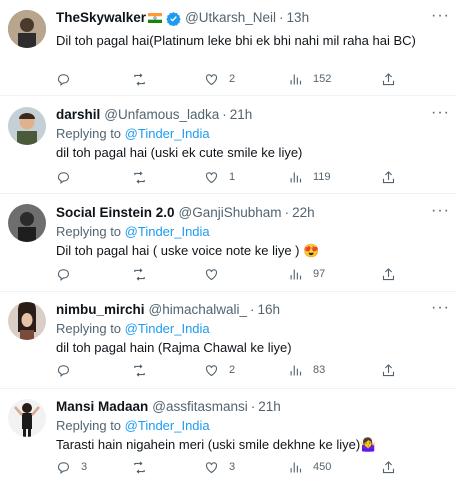 Image resolution: width=456 pixels, height=477 pixels. I want to click on user-handle: @Utkarsh_Neil, so click(230, 18).